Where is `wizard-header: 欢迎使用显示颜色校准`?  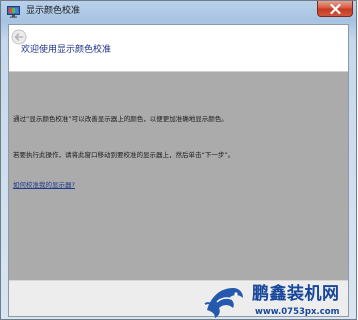 wizard-header: 欢迎使用显示颜色校准 is located at coordinates (178, 48).